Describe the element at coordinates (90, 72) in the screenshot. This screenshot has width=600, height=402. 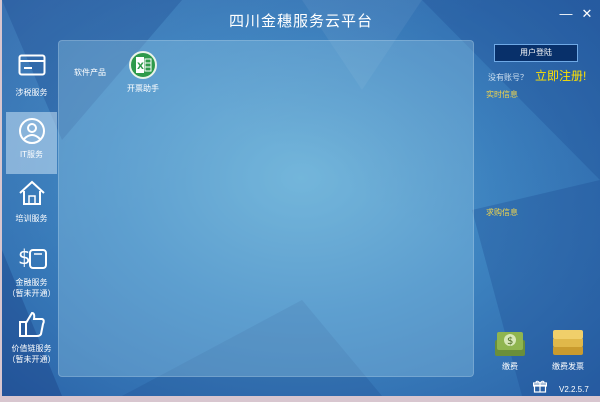
I see `category-label: 软件产品` at that location.